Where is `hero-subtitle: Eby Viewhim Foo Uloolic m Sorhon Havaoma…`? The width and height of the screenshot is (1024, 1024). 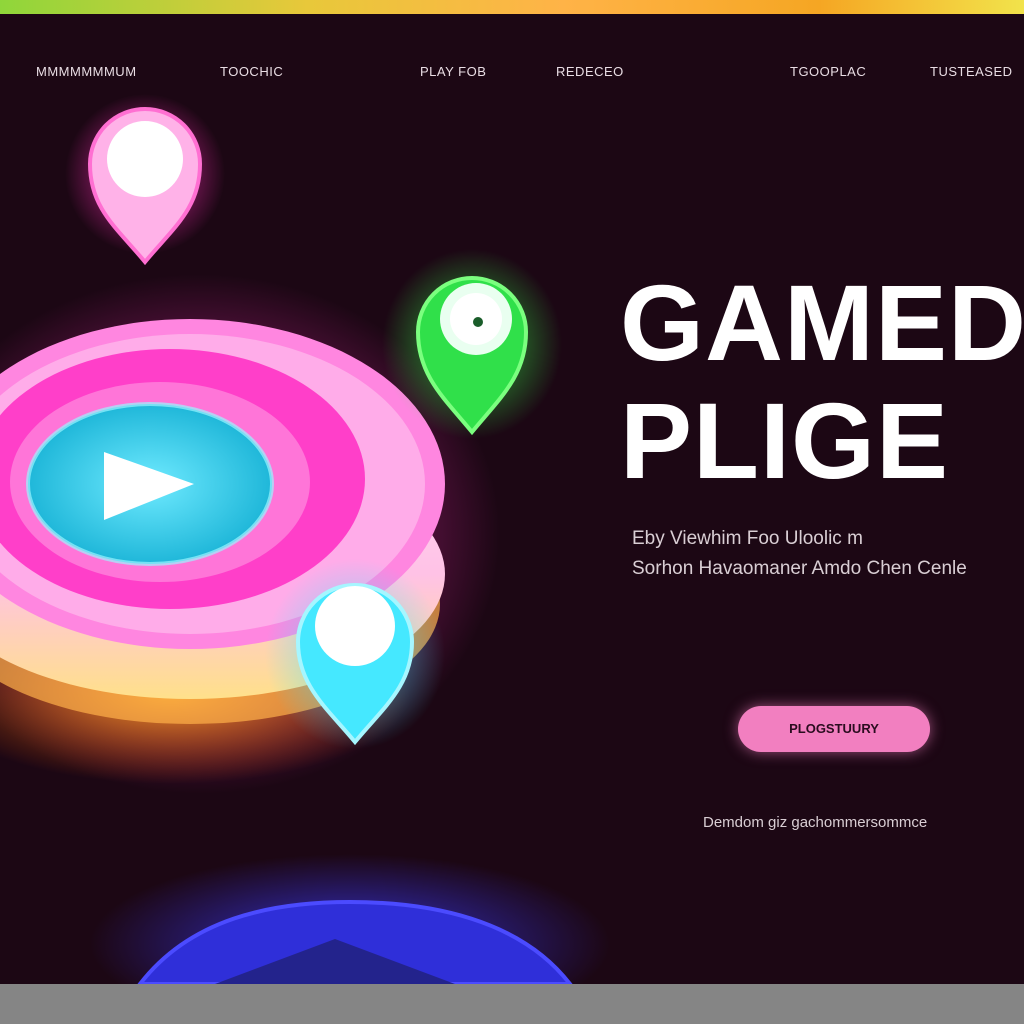
hero-subtitle: Eby Viewhim Foo Uloolic m Sorhon Havaoma… is located at coordinates (828, 554).